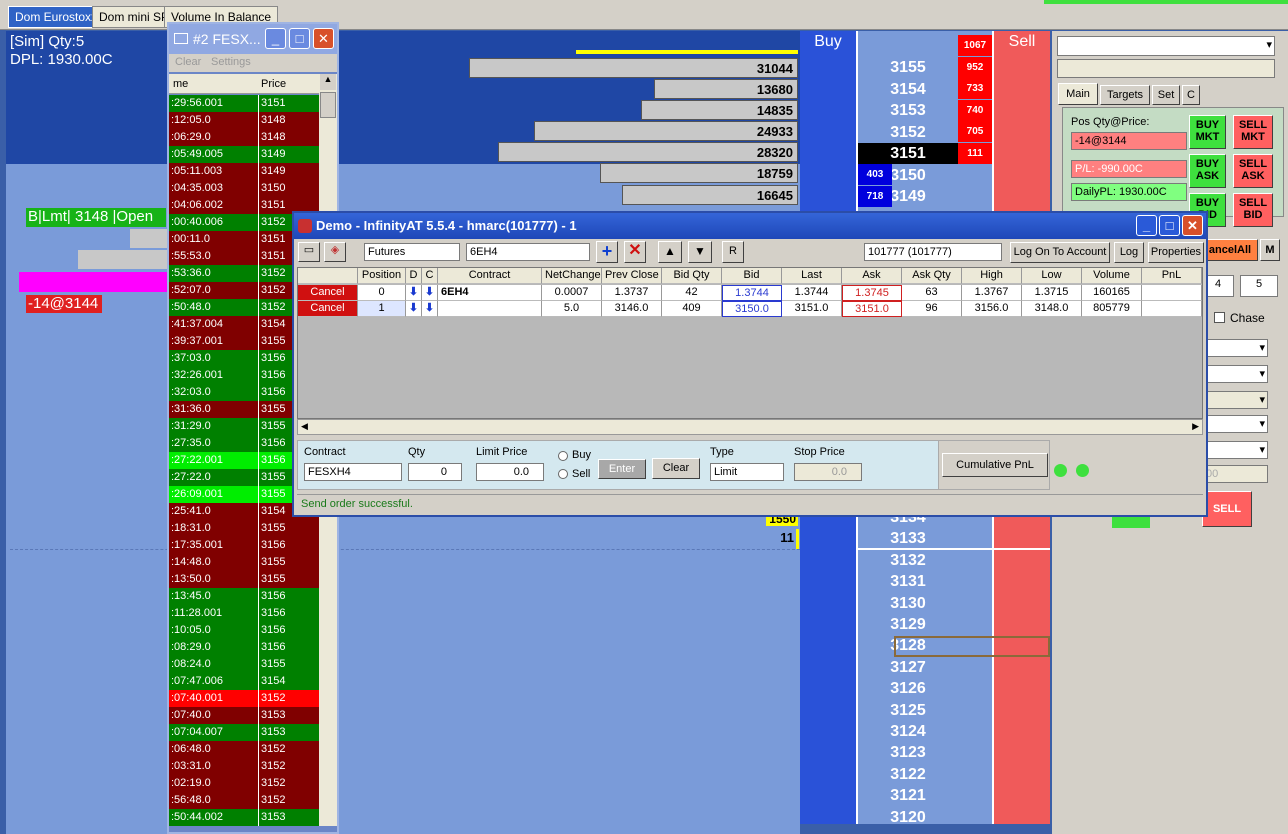  I want to click on scroll-left-icon: ◀, so click(304, 426).